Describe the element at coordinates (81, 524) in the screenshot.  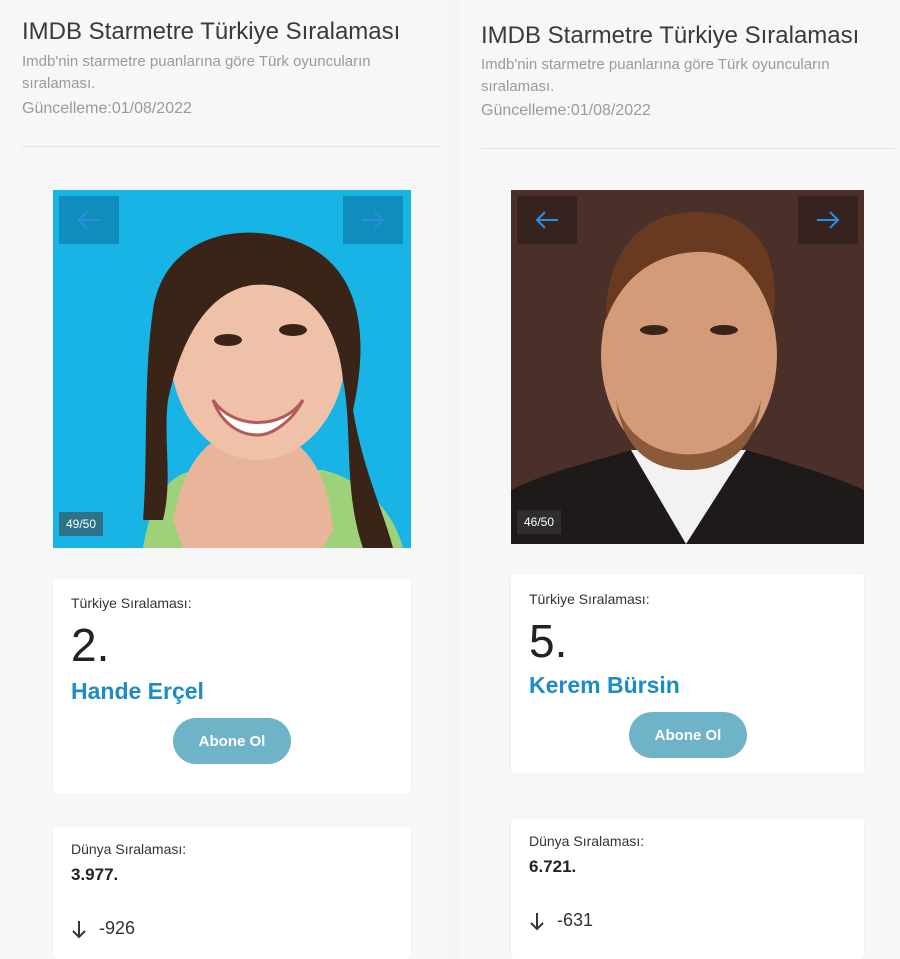
I see `gallery-counter: 49/50` at that location.